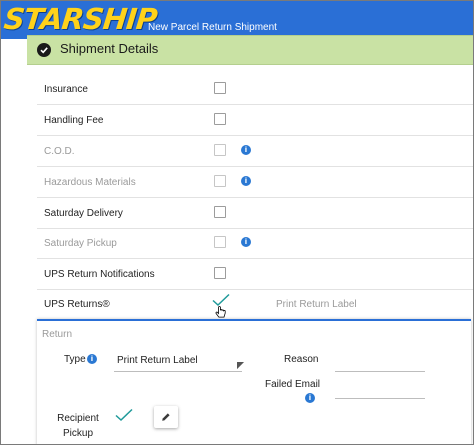 This screenshot has width=474, height=445. Describe the element at coordinates (83, 213) in the screenshot. I see `option-label: Saturday Delivery` at that location.